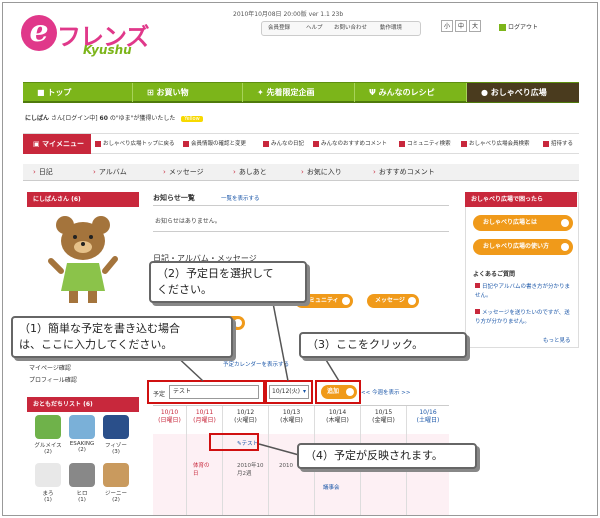 The image size is (600, 518). What do you see at coordinates (301, 205) in the screenshot?
I see `divider` at bounding box center [301, 205].